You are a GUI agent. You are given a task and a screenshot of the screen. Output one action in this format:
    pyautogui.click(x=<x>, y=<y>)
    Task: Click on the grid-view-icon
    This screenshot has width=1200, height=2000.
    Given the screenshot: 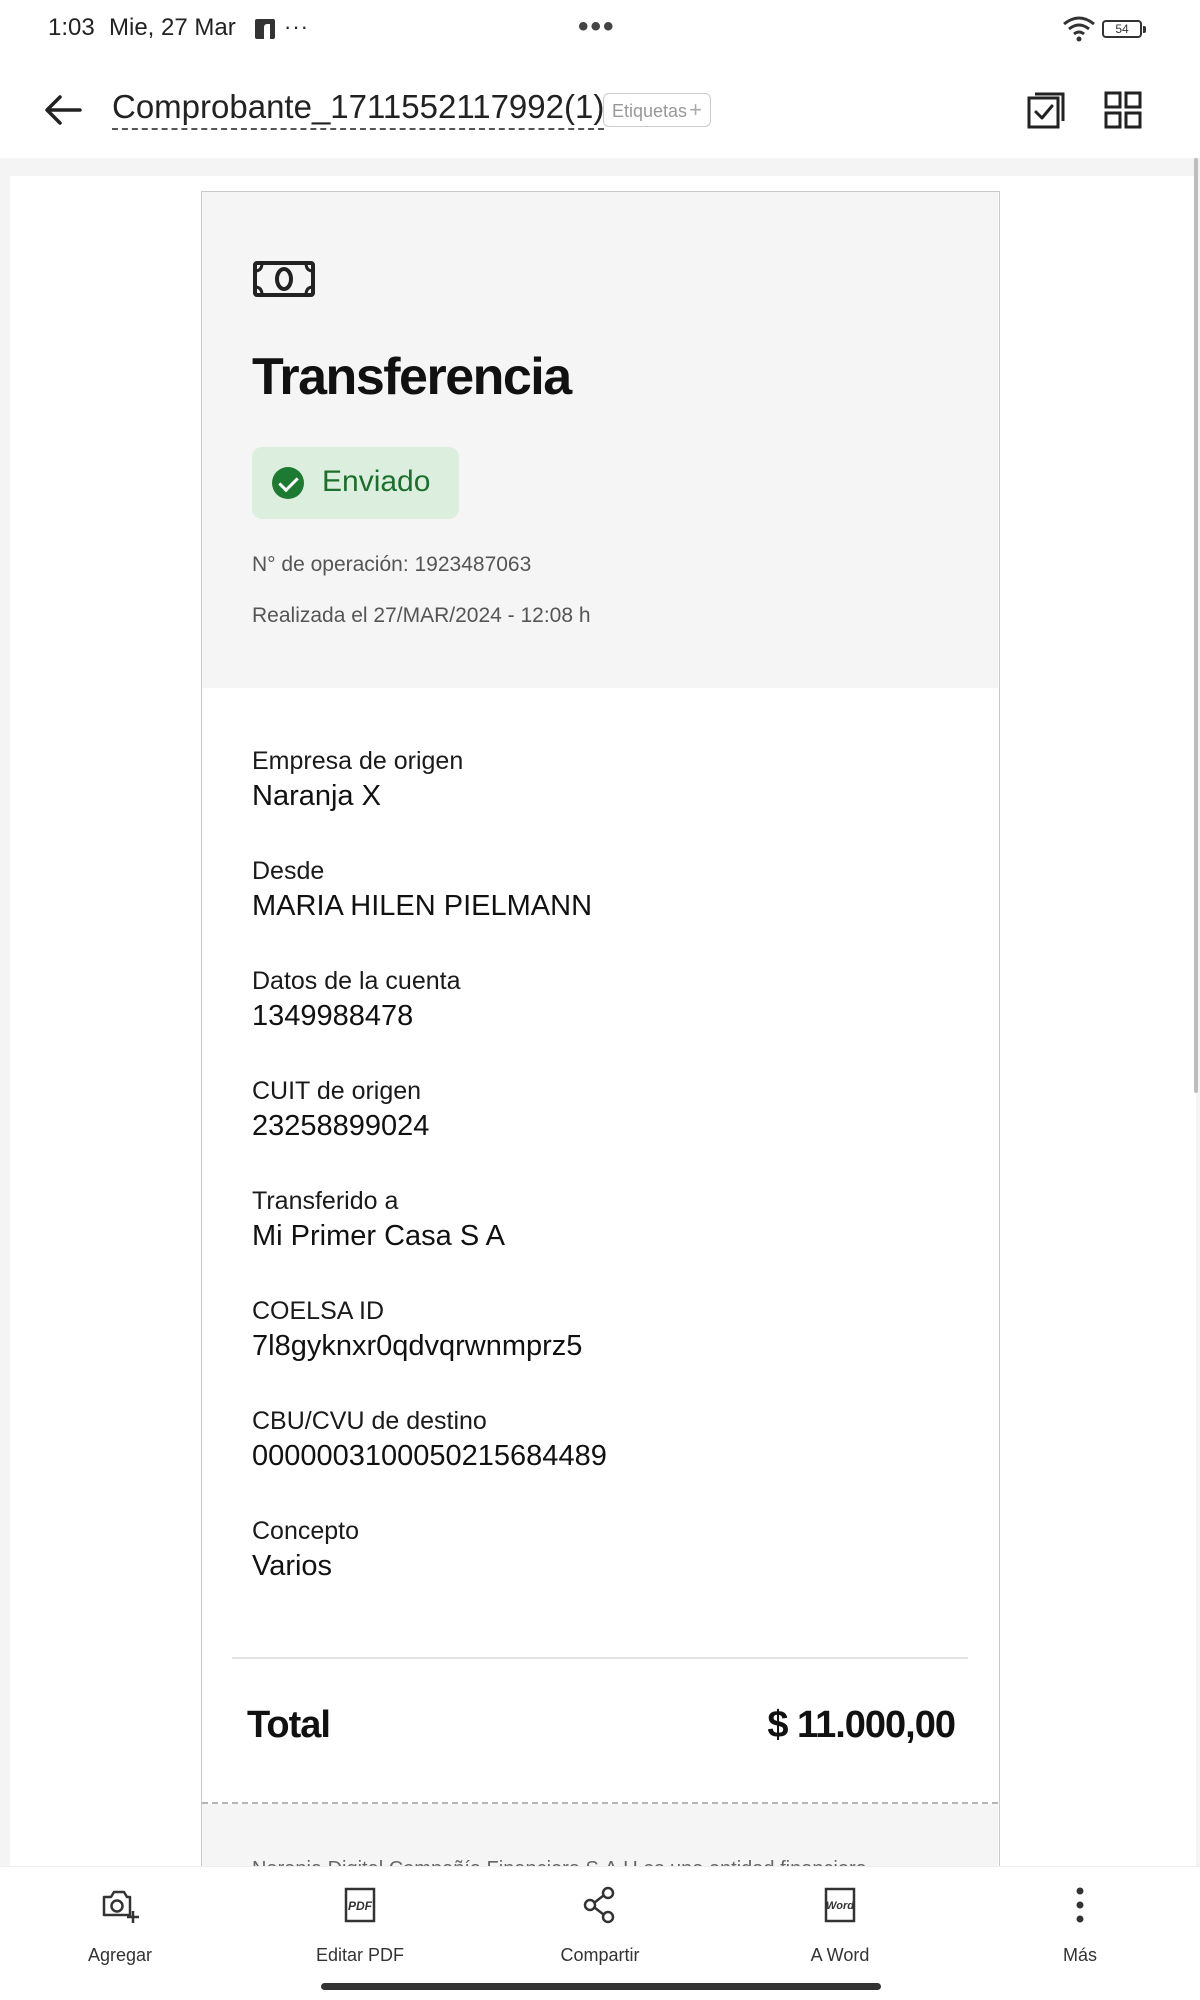 What is the action you would take?
    pyautogui.click(x=1123, y=110)
    